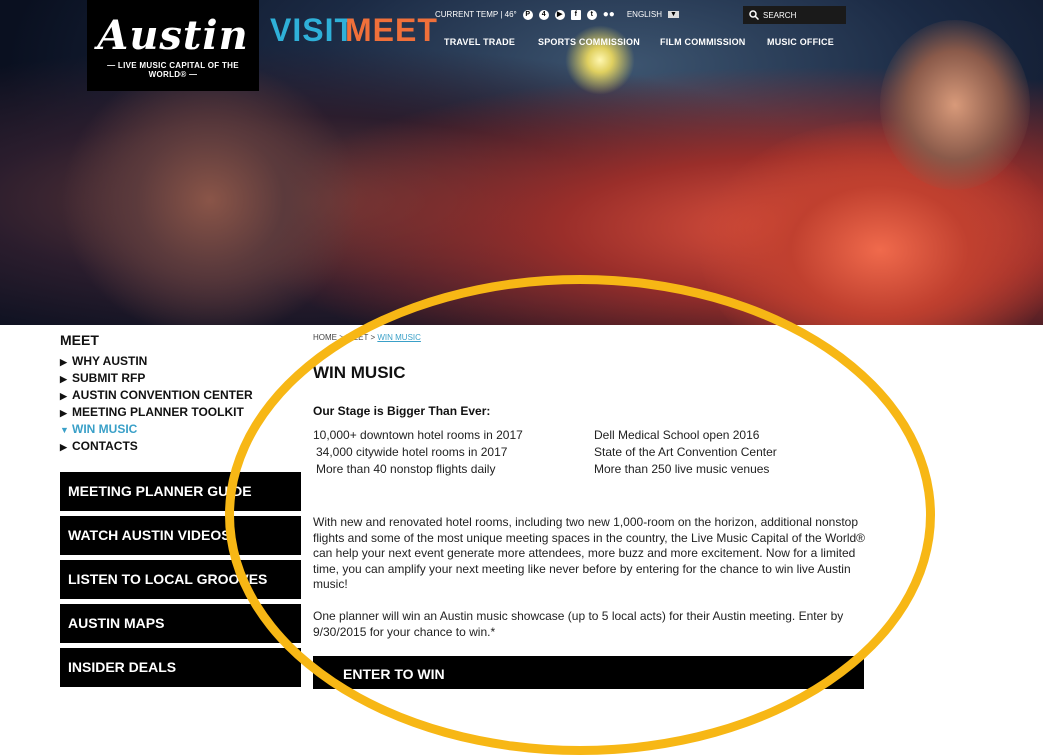 The height and width of the screenshot is (755, 1043). I want to click on sidebar-item-planner-toolkit: ▶ MEETING PLANNER TOOLKIT, so click(156, 412).